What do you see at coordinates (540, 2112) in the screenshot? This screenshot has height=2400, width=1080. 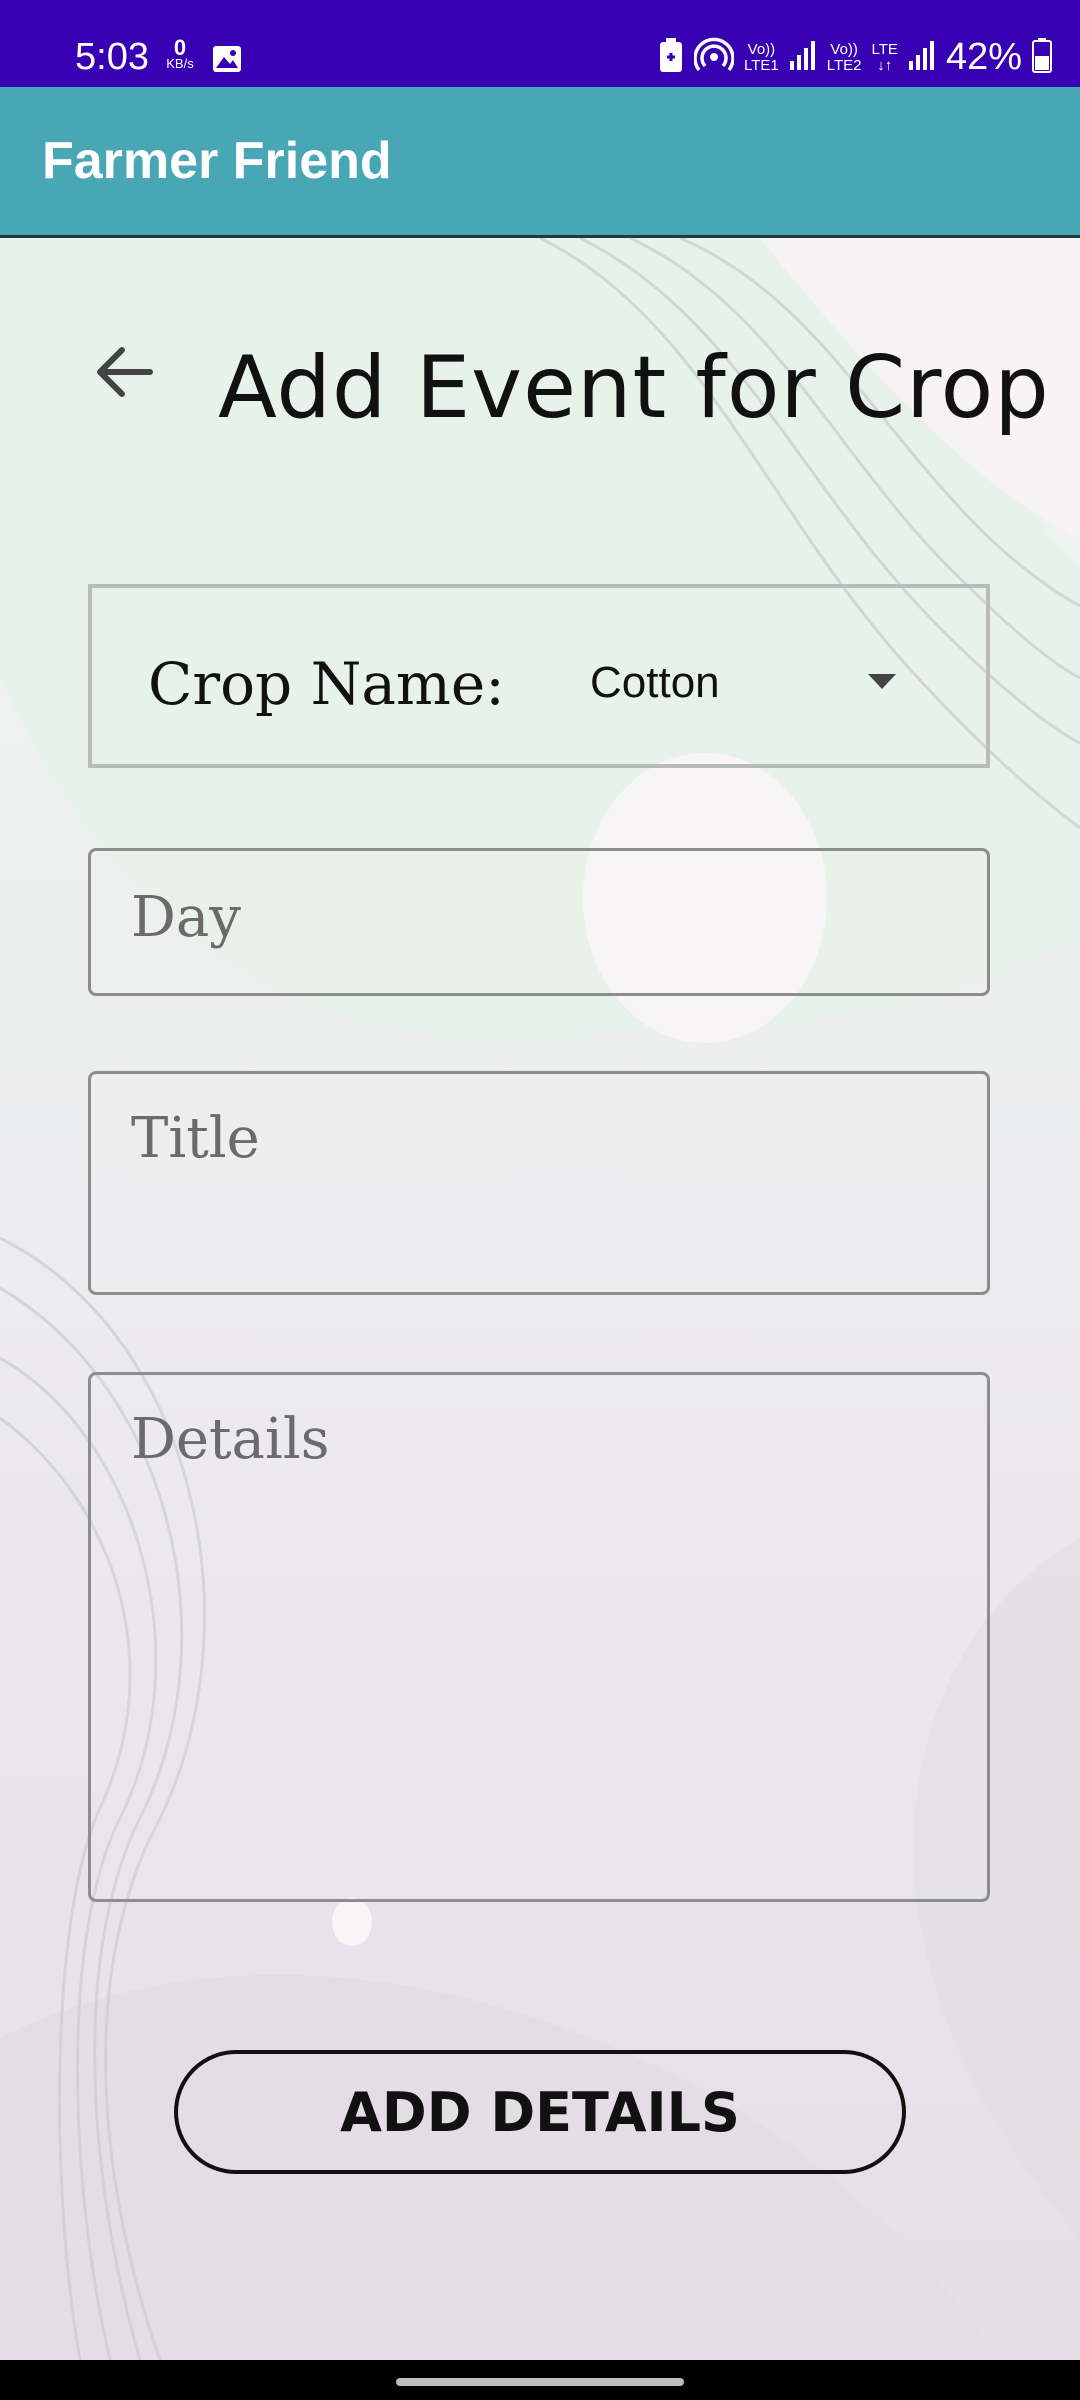 I see `add-details-button: ADD DETAILS` at bounding box center [540, 2112].